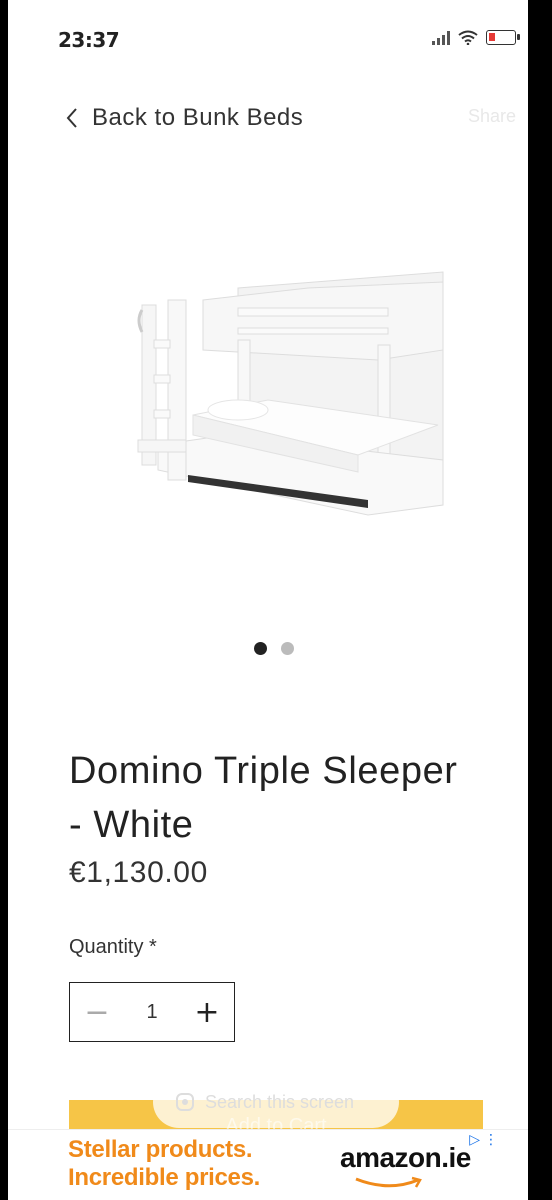 This screenshot has width=552, height=1200. Describe the element at coordinates (263, 798) in the screenshot. I see `product-title: Domino Triple Sleeper - White` at that location.